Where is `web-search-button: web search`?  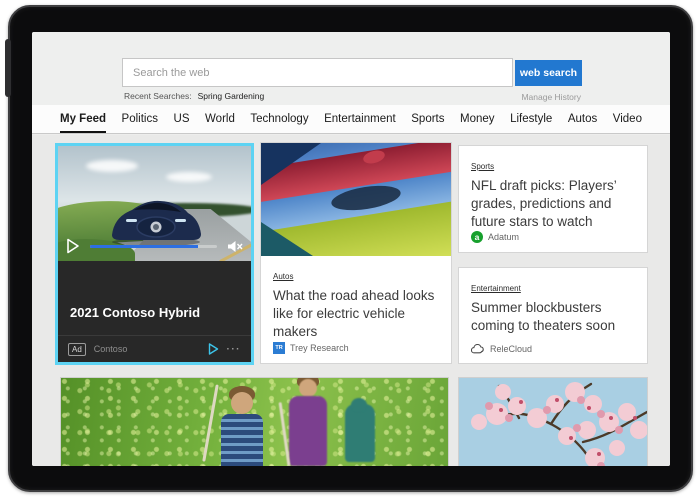 web-search-button: web search is located at coordinates (548, 73).